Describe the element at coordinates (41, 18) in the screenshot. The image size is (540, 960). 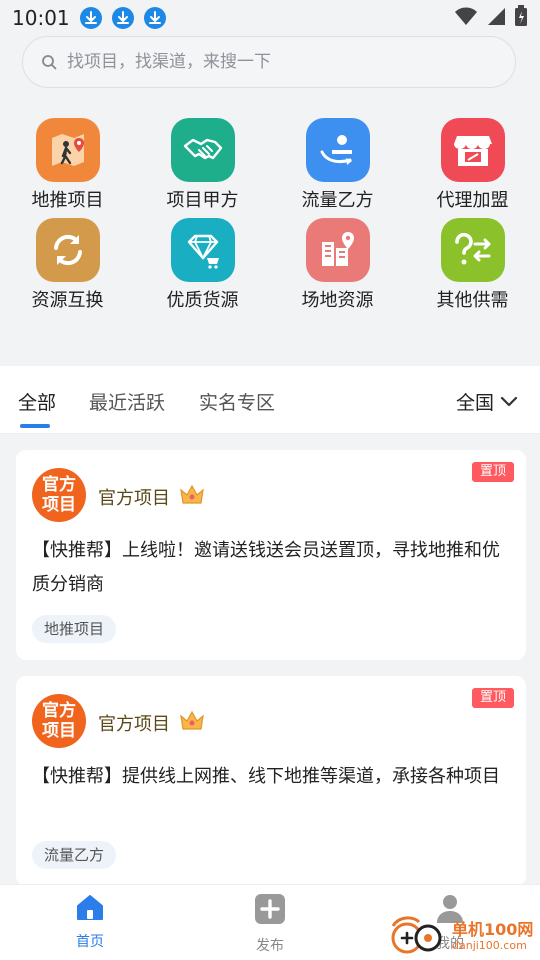
I see `status-time: 10:01` at that location.